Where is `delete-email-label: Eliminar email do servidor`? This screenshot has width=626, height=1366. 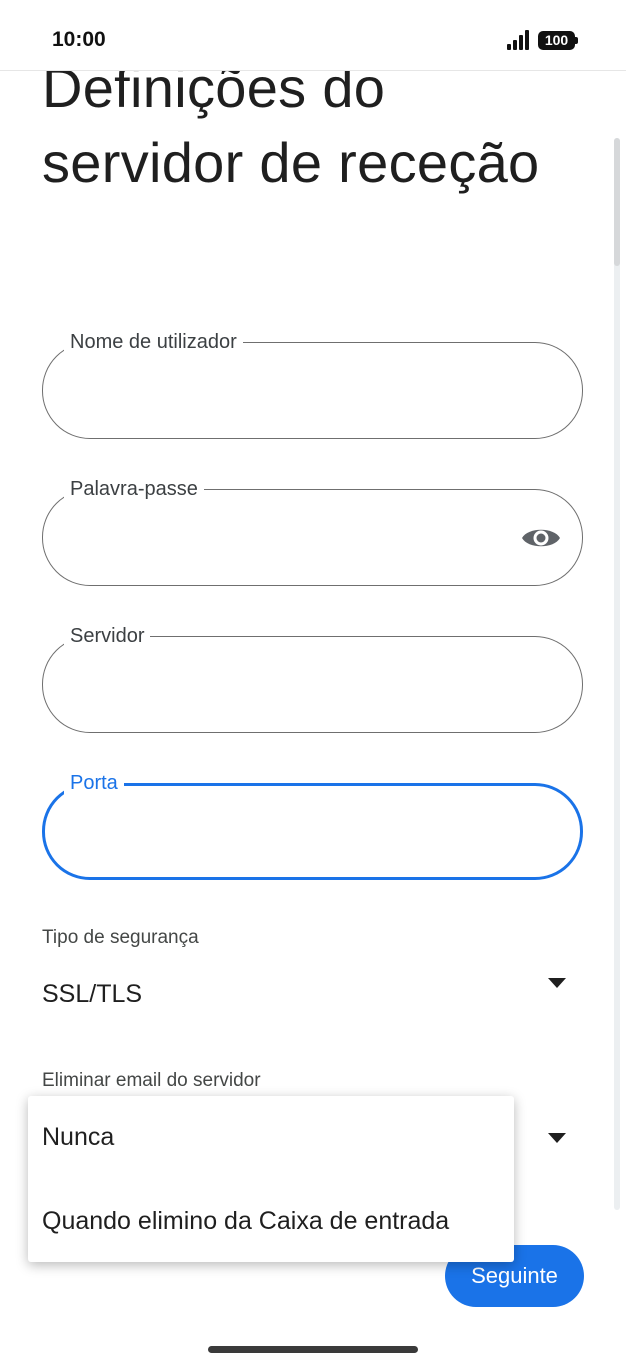 delete-email-label: Eliminar email do servidor is located at coordinates (151, 1080).